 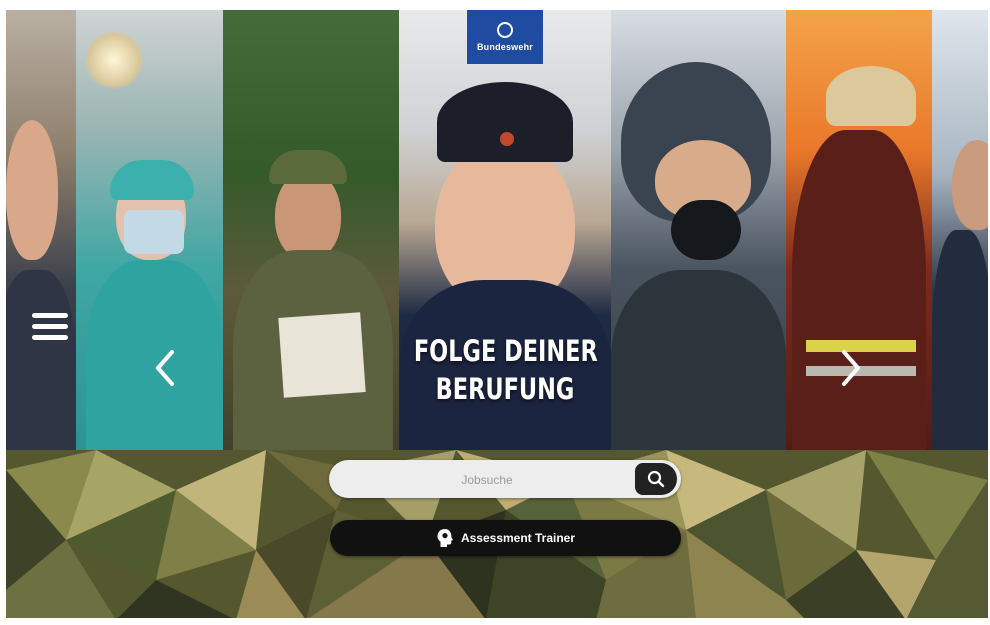 I want to click on chevron-right-icon, so click(x=851, y=368).